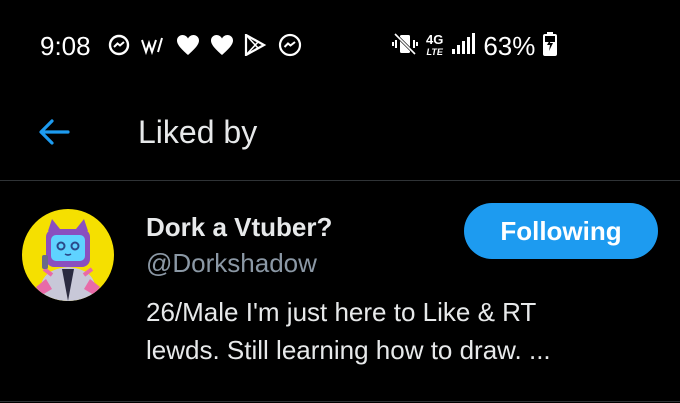 This screenshot has height=403, width=680. Describe the element at coordinates (153, 47) in the screenshot. I see `wifi-calling-icon` at that location.